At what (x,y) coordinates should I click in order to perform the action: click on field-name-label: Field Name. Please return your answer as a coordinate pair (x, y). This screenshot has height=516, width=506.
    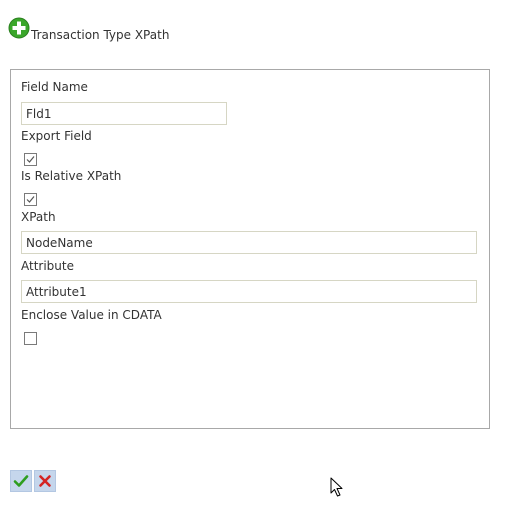
    Looking at the image, I should click on (54, 87).